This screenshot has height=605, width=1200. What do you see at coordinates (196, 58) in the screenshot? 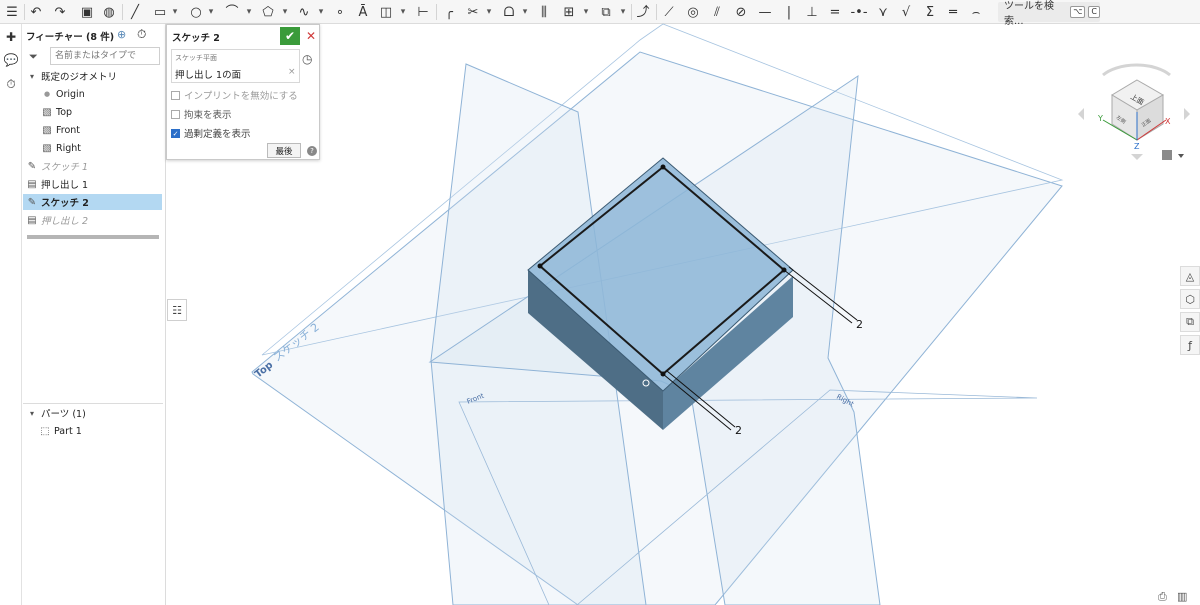
I see `sketch-plane-label: スケッチ平面` at bounding box center [196, 58].